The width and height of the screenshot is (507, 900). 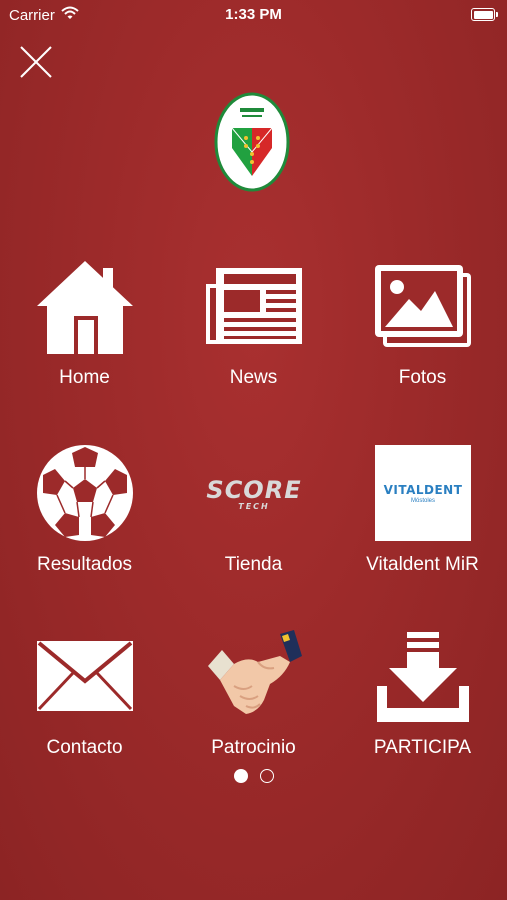 What do you see at coordinates (252, 142) in the screenshot?
I see `club-logo` at bounding box center [252, 142].